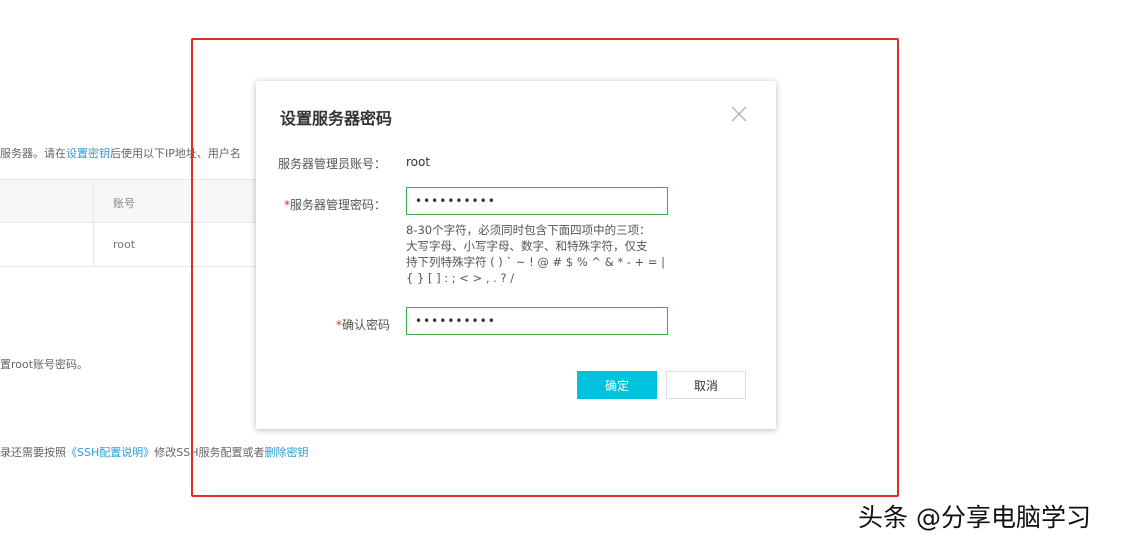  I want to click on account-value: root, so click(418, 162).